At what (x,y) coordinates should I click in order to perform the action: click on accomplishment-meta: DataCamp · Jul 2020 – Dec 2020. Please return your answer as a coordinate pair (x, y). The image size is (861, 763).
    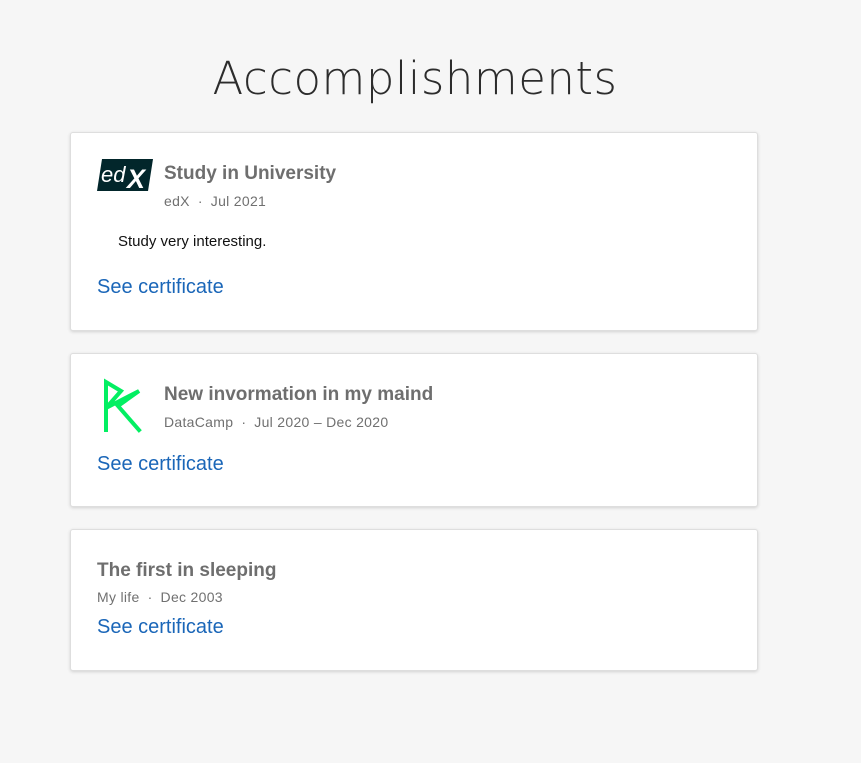
    Looking at the image, I should click on (276, 422).